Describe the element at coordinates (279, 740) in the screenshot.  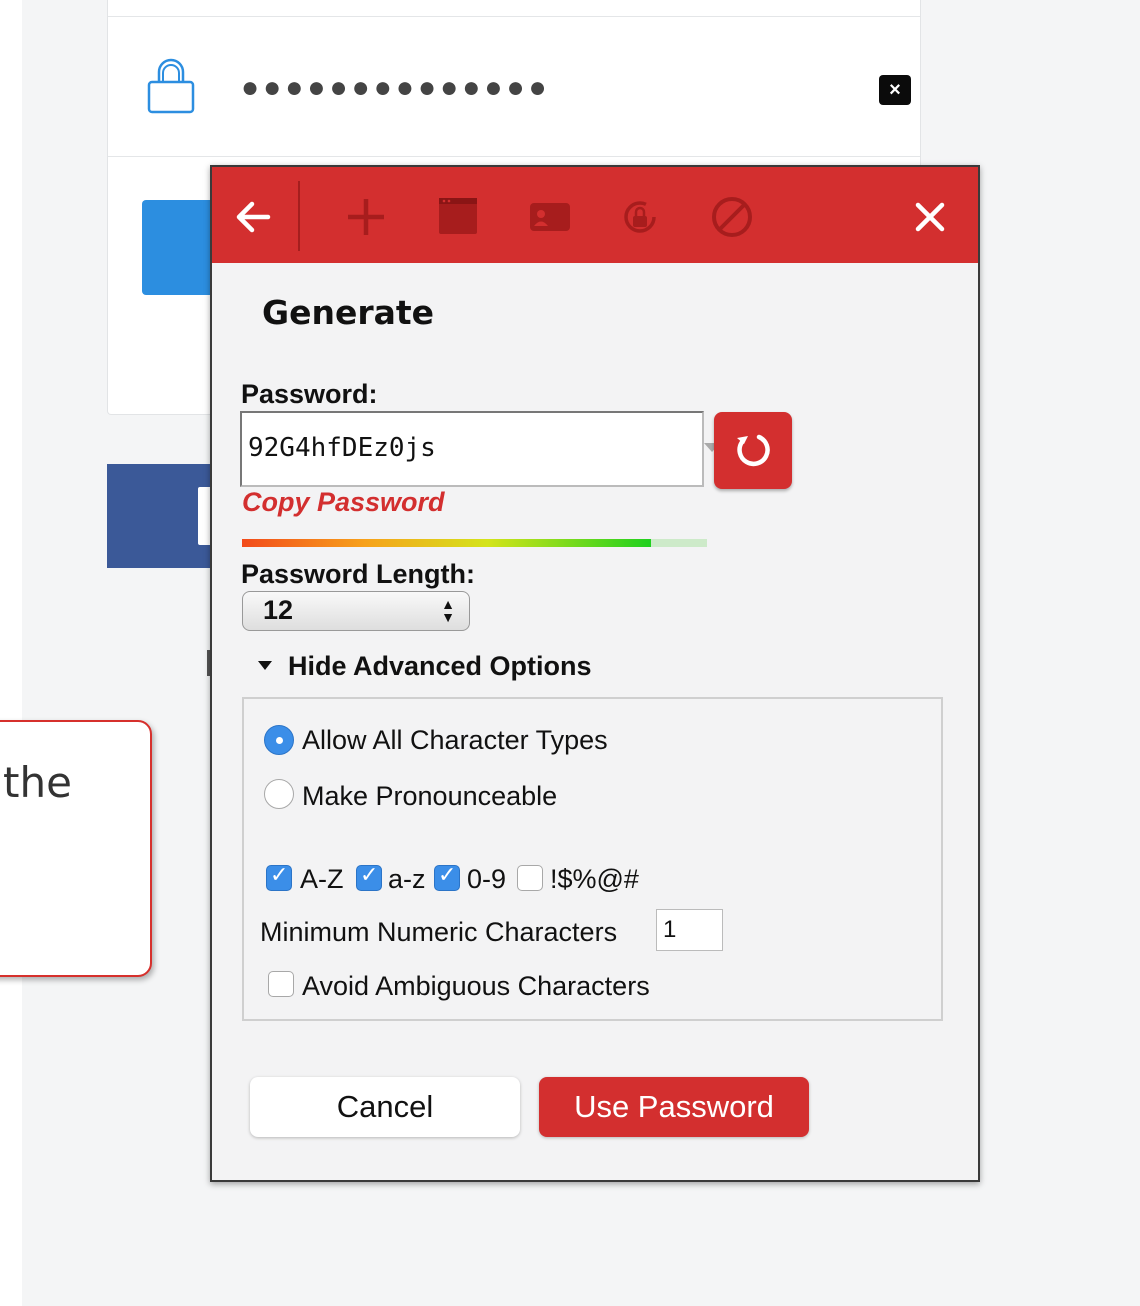
I see `allow-all-radio` at that location.